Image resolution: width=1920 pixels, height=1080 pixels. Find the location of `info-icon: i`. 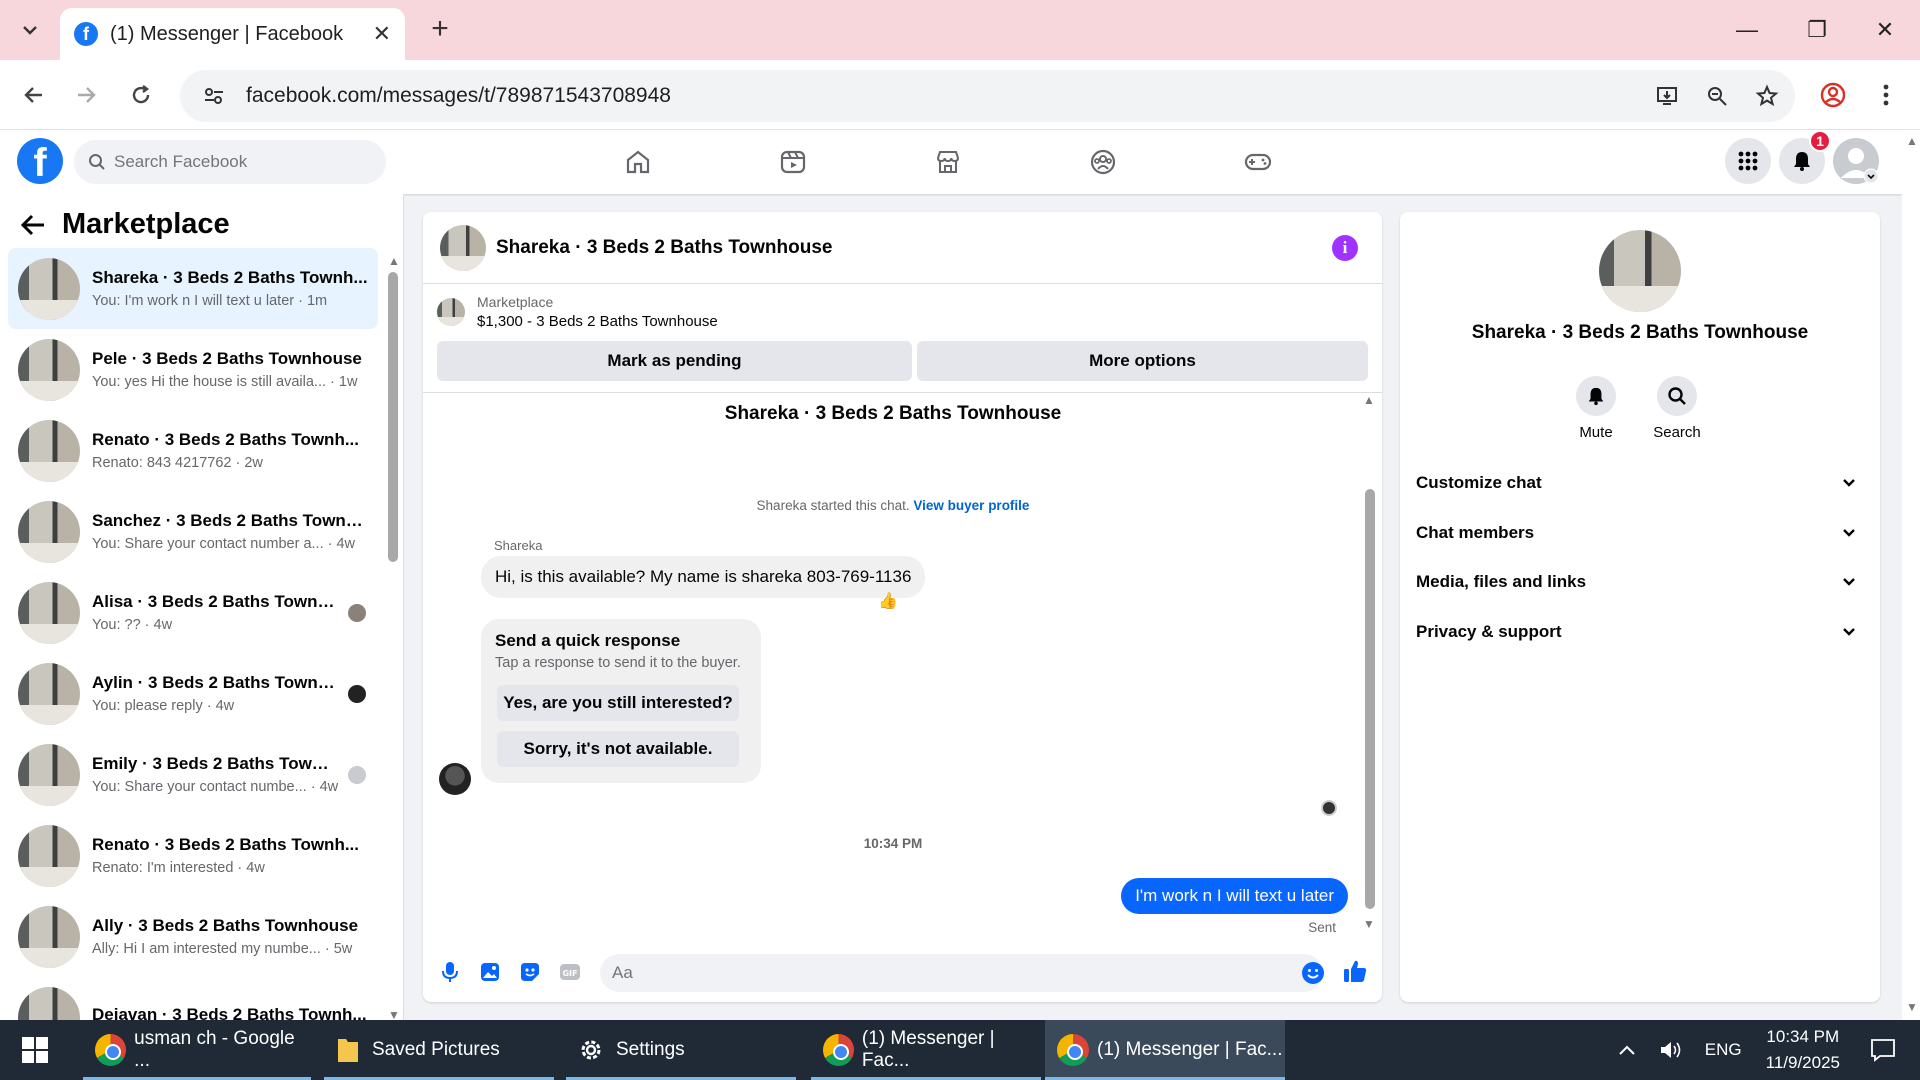

info-icon: i is located at coordinates (1345, 248).